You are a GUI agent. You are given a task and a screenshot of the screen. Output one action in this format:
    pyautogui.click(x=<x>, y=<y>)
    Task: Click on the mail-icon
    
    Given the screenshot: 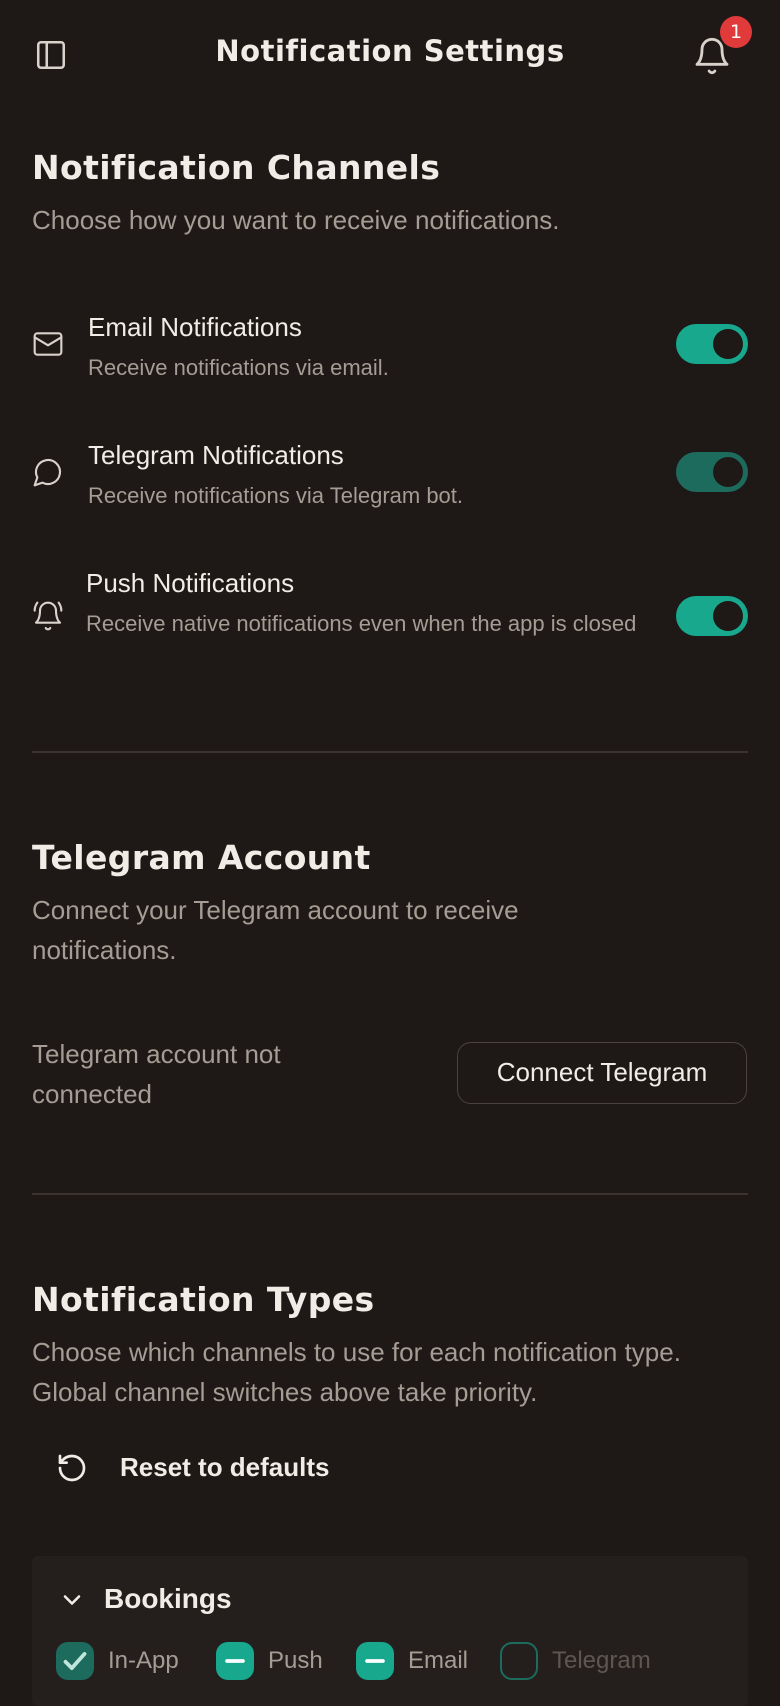 What is the action you would take?
    pyautogui.click(x=48, y=344)
    